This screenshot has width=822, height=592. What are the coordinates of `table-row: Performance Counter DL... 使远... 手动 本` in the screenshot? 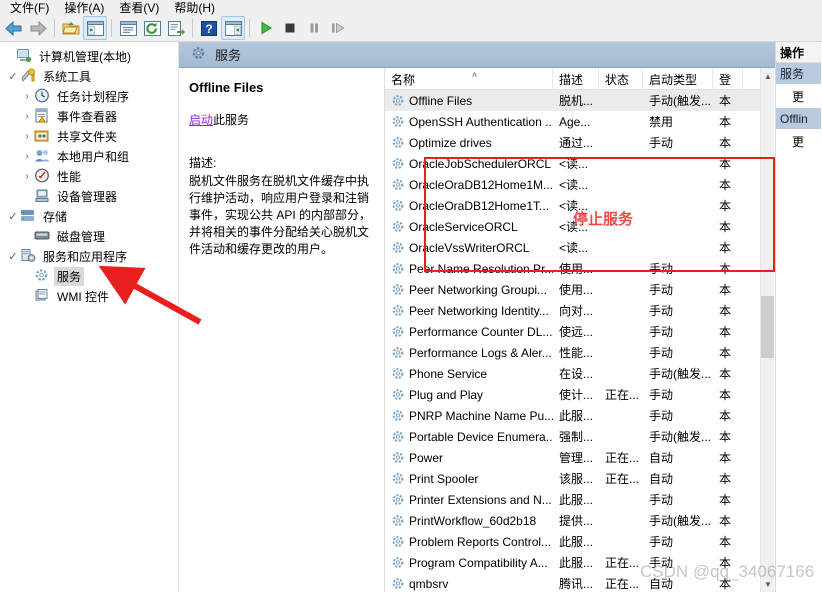 It's located at (572, 331).